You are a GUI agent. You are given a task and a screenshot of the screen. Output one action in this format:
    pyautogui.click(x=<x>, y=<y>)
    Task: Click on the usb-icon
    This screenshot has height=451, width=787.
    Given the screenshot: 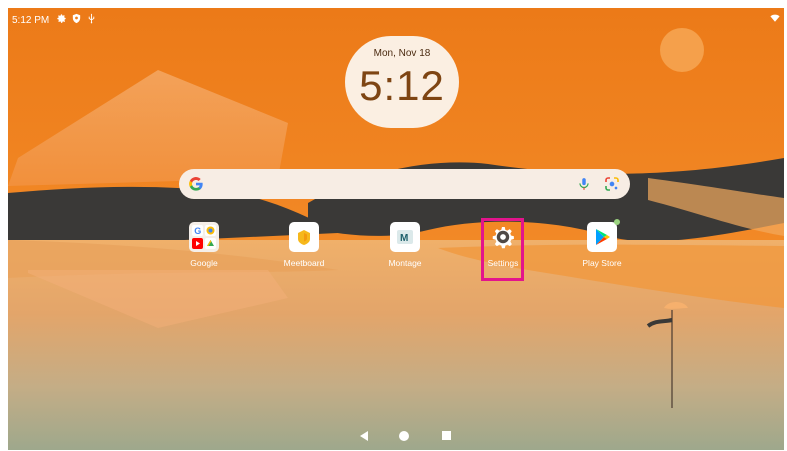 What is the action you would take?
    pyautogui.click(x=91, y=18)
    